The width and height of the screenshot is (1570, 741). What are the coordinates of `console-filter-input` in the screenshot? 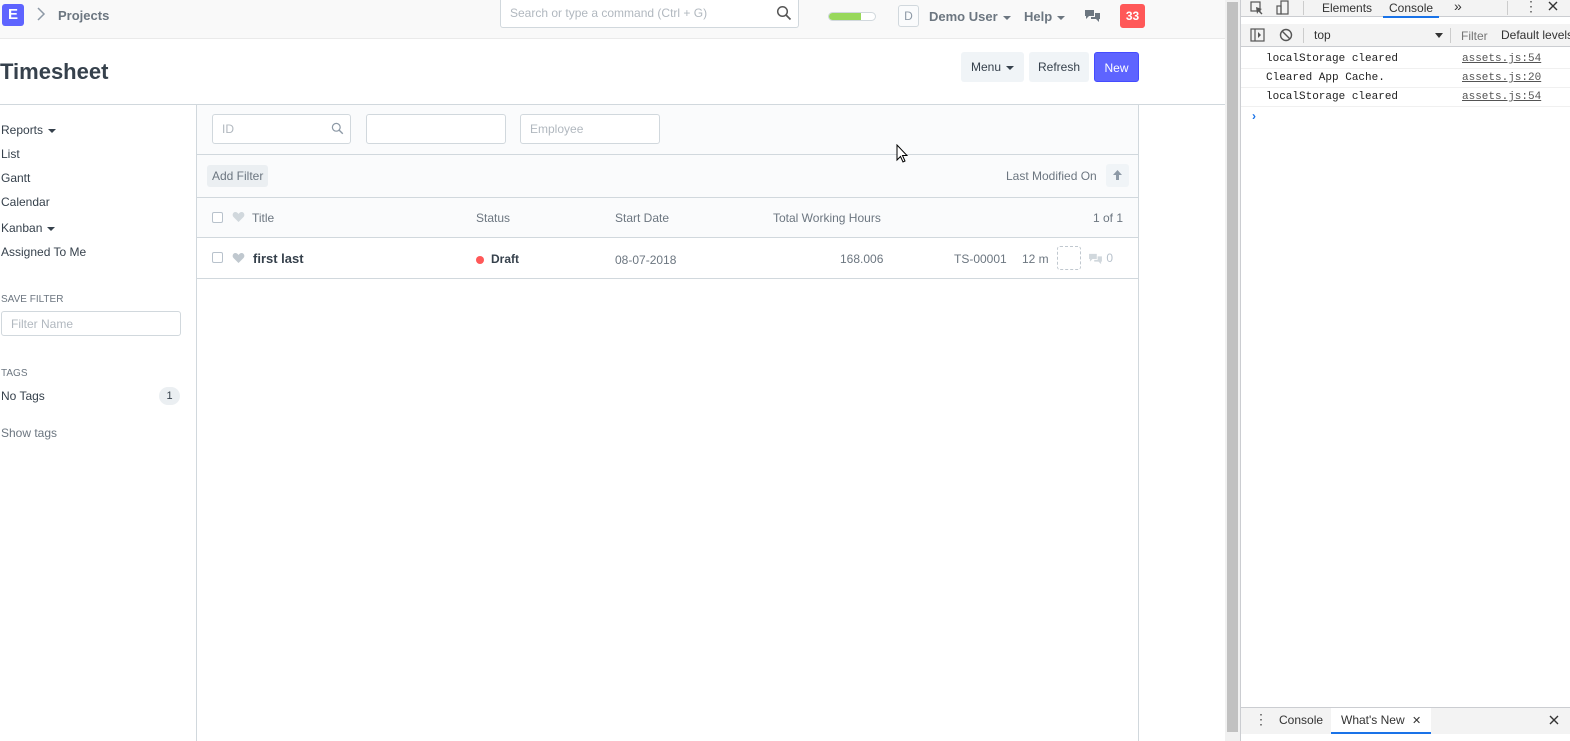 It's located at (1477, 35).